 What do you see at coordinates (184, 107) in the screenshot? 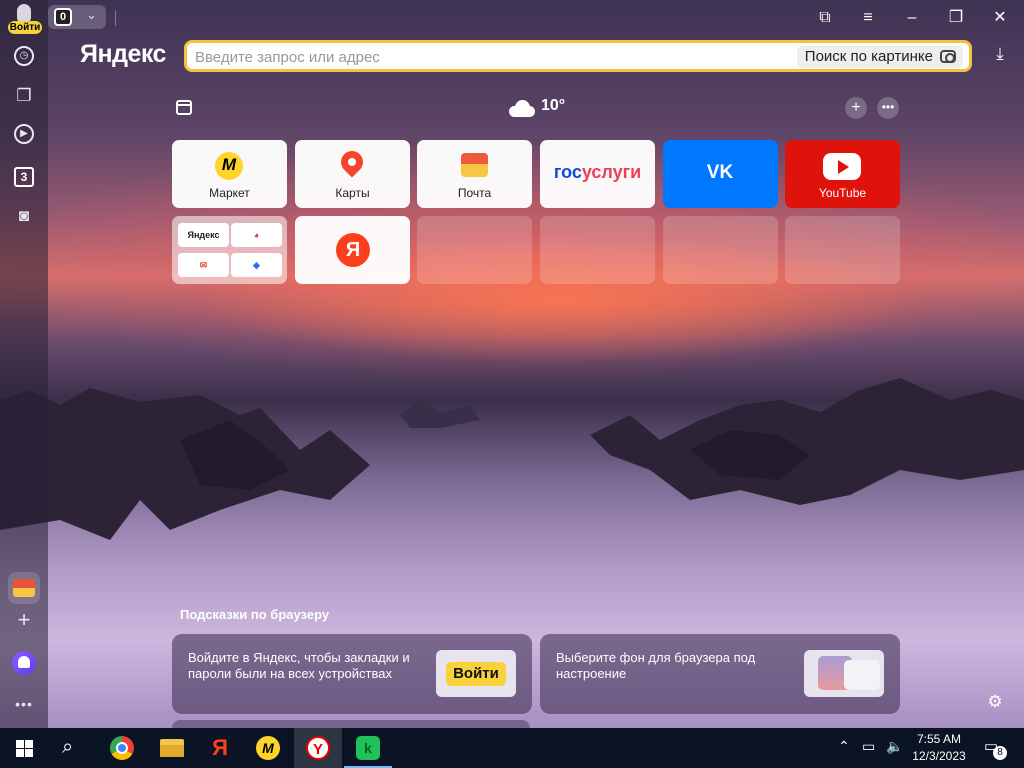
I see `sidebar-toggle-icon` at bounding box center [184, 107].